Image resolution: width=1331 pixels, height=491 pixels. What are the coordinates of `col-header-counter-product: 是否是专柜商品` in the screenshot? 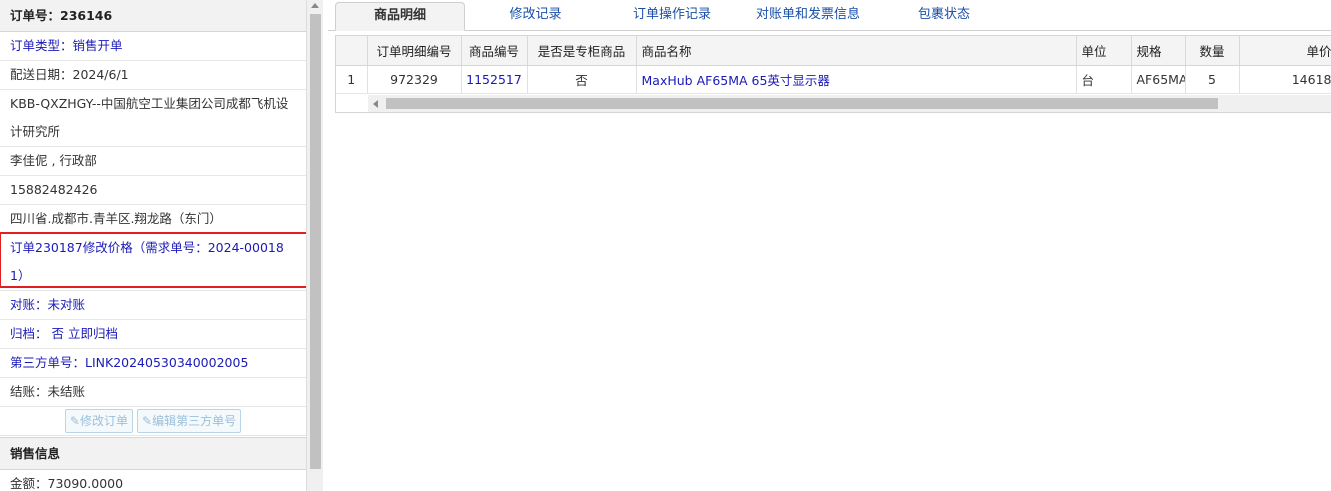 It's located at (582, 51).